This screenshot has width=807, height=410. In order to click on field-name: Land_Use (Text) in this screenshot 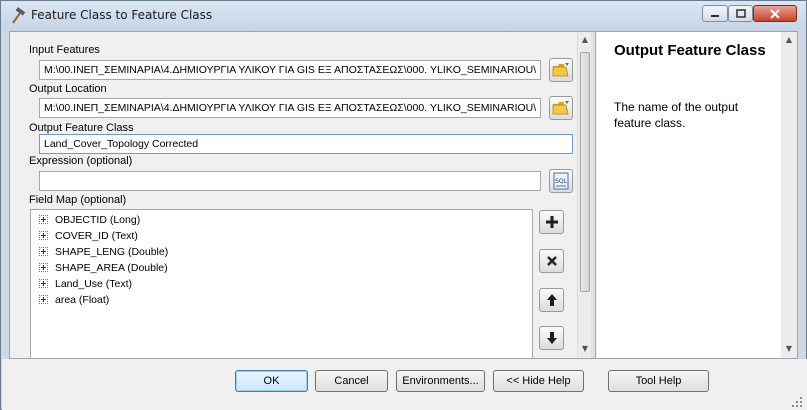, I will do `click(94, 283)`.